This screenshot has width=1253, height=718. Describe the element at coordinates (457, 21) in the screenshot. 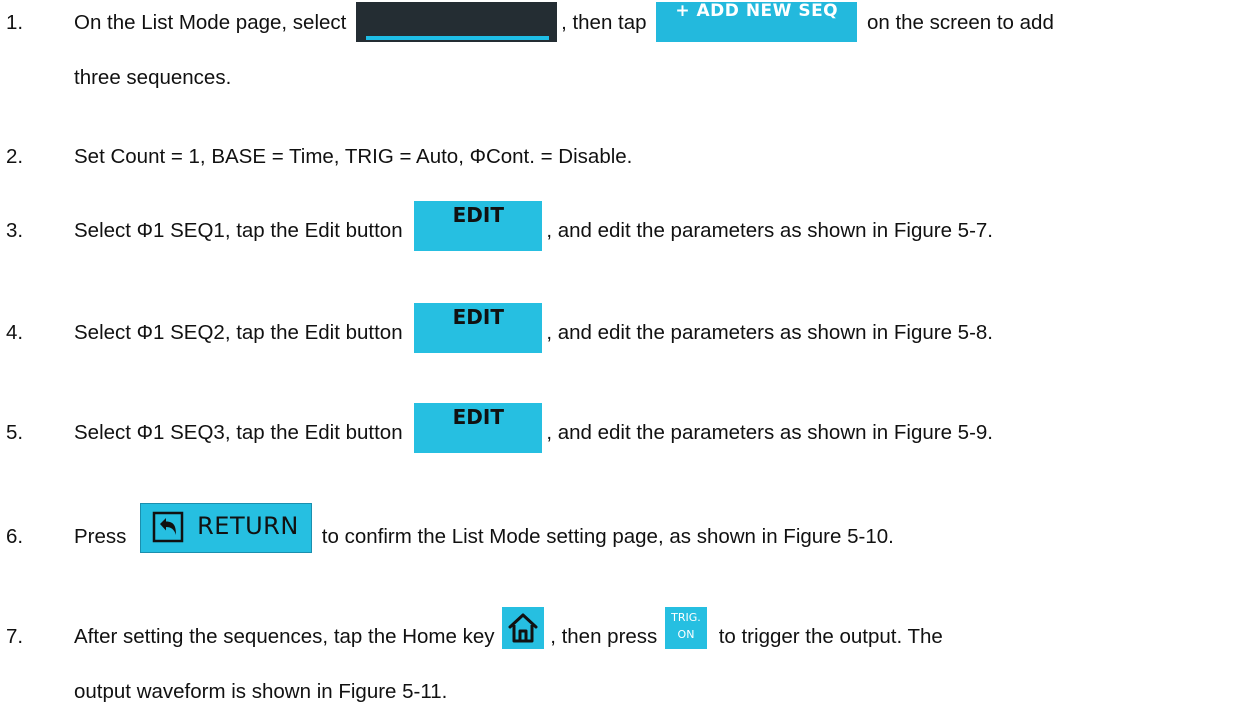

I see `list-tab-icon` at that location.